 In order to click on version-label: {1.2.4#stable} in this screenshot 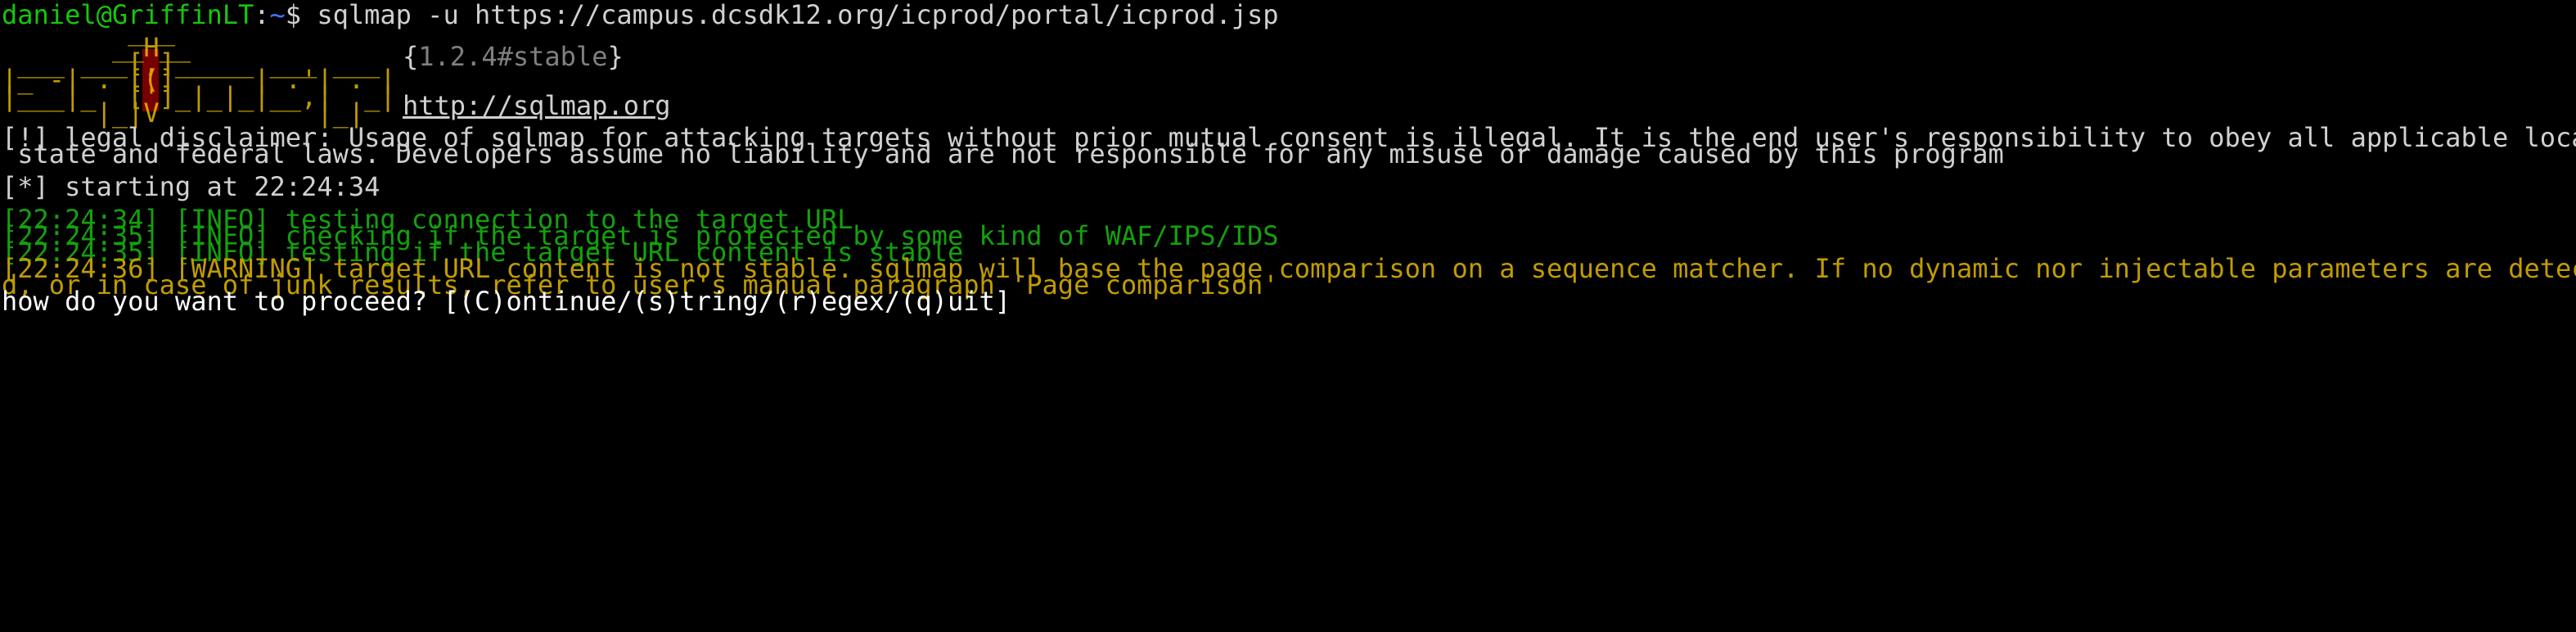, I will do `click(513, 56)`.